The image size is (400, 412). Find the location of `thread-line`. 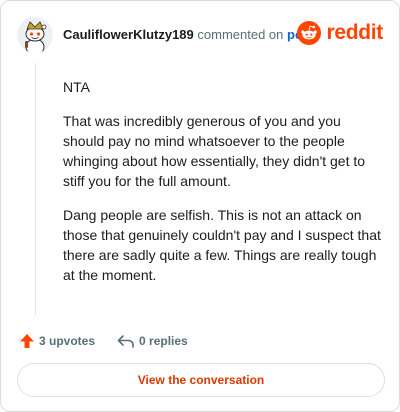

thread-line is located at coordinates (35, 189).